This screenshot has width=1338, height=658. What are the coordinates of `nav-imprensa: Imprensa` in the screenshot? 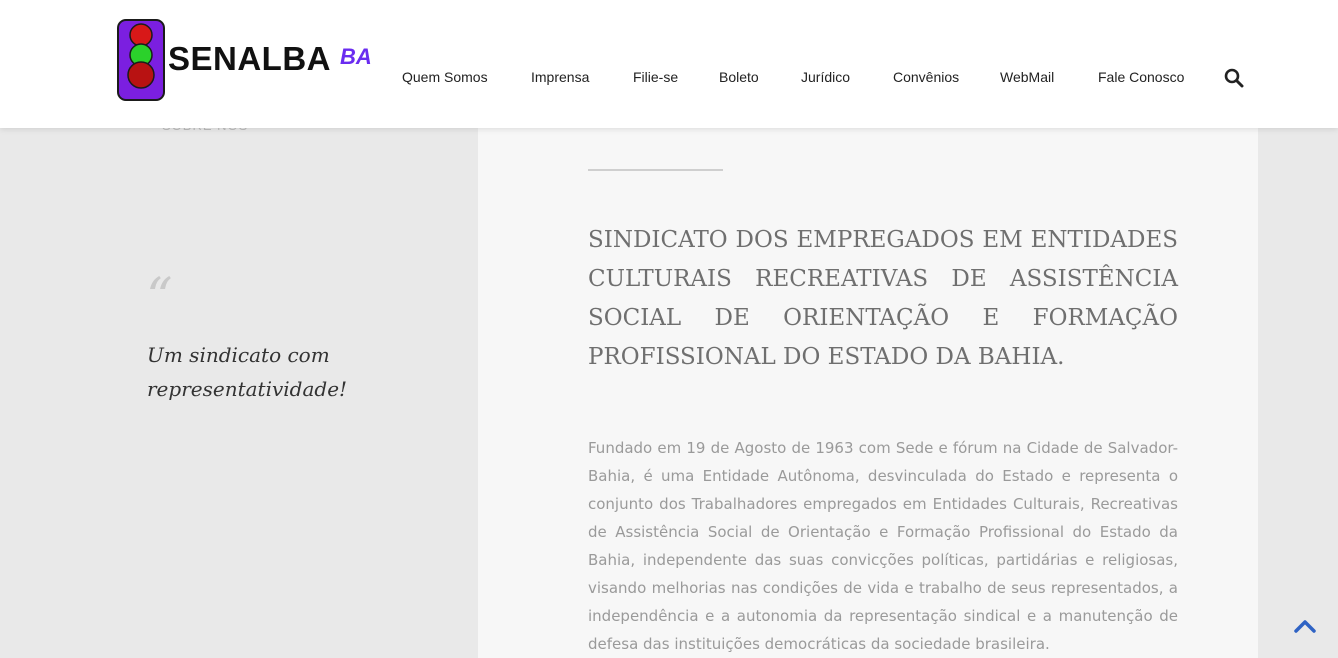 It's located at (560, 77).